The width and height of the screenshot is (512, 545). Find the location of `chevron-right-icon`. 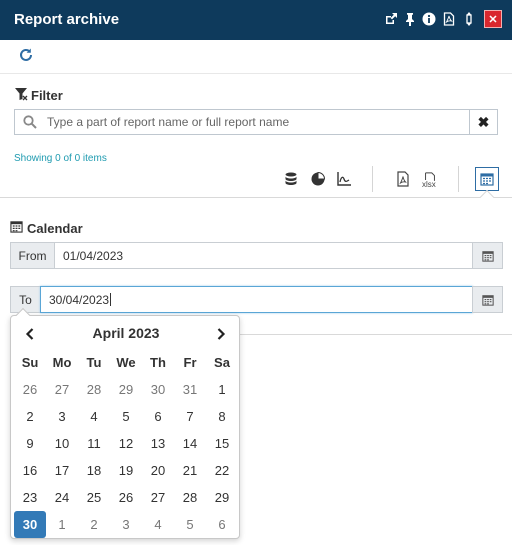

chevron-right-icon is located at coordinates (221, 334).